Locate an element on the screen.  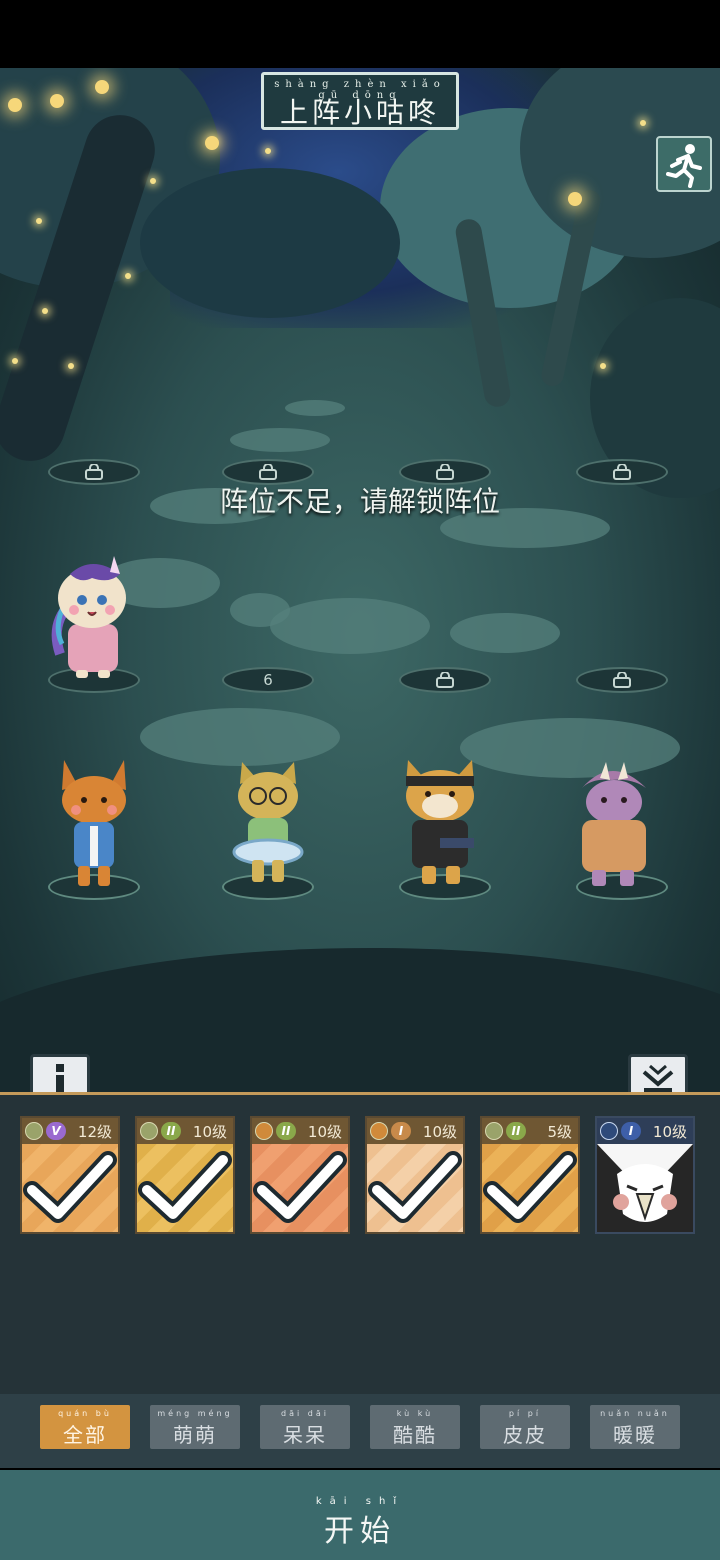
tab-label: 皮皮 is located at coordinates (525, 1435).